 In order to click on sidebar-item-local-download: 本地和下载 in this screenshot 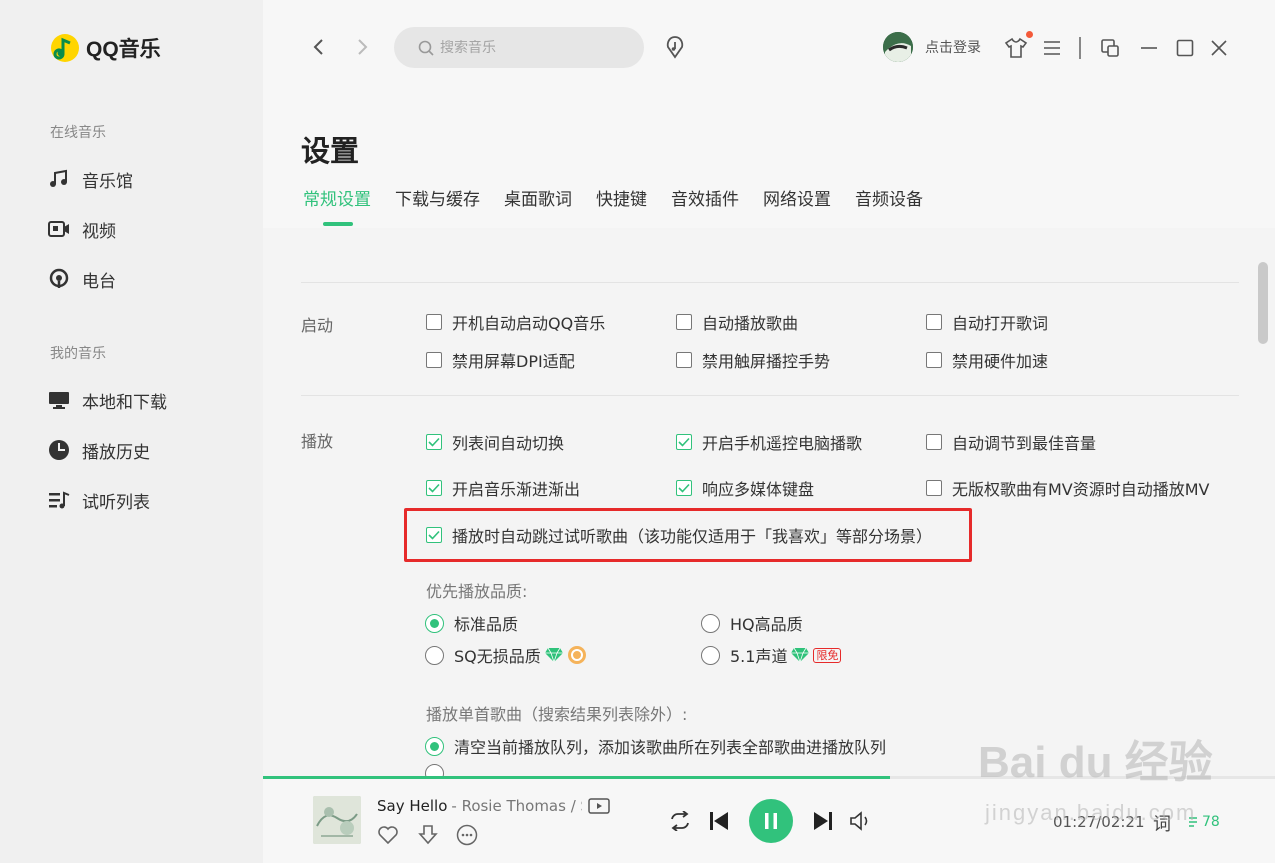, I will do `click(107, 400)`.